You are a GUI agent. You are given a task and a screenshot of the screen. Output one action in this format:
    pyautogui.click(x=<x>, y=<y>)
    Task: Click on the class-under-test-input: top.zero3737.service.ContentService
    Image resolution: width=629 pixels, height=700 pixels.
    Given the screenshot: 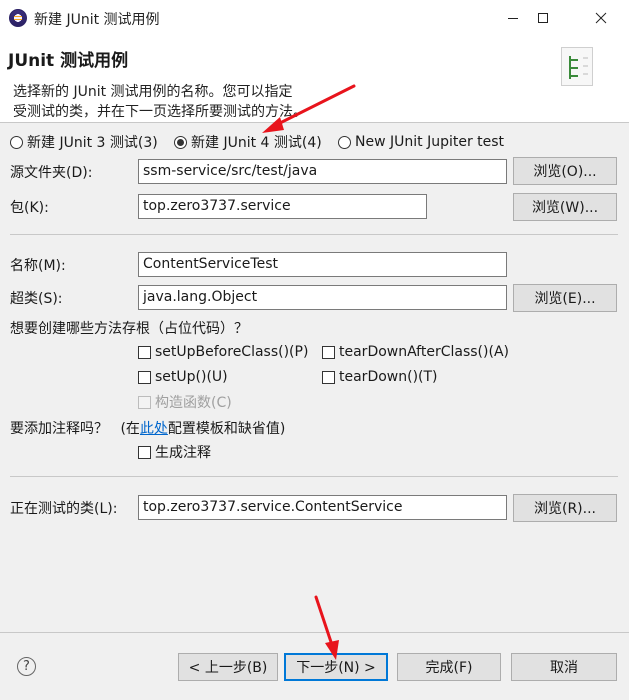 What is the action you would take?
    pyautogui.click(x=322, y=507)
    